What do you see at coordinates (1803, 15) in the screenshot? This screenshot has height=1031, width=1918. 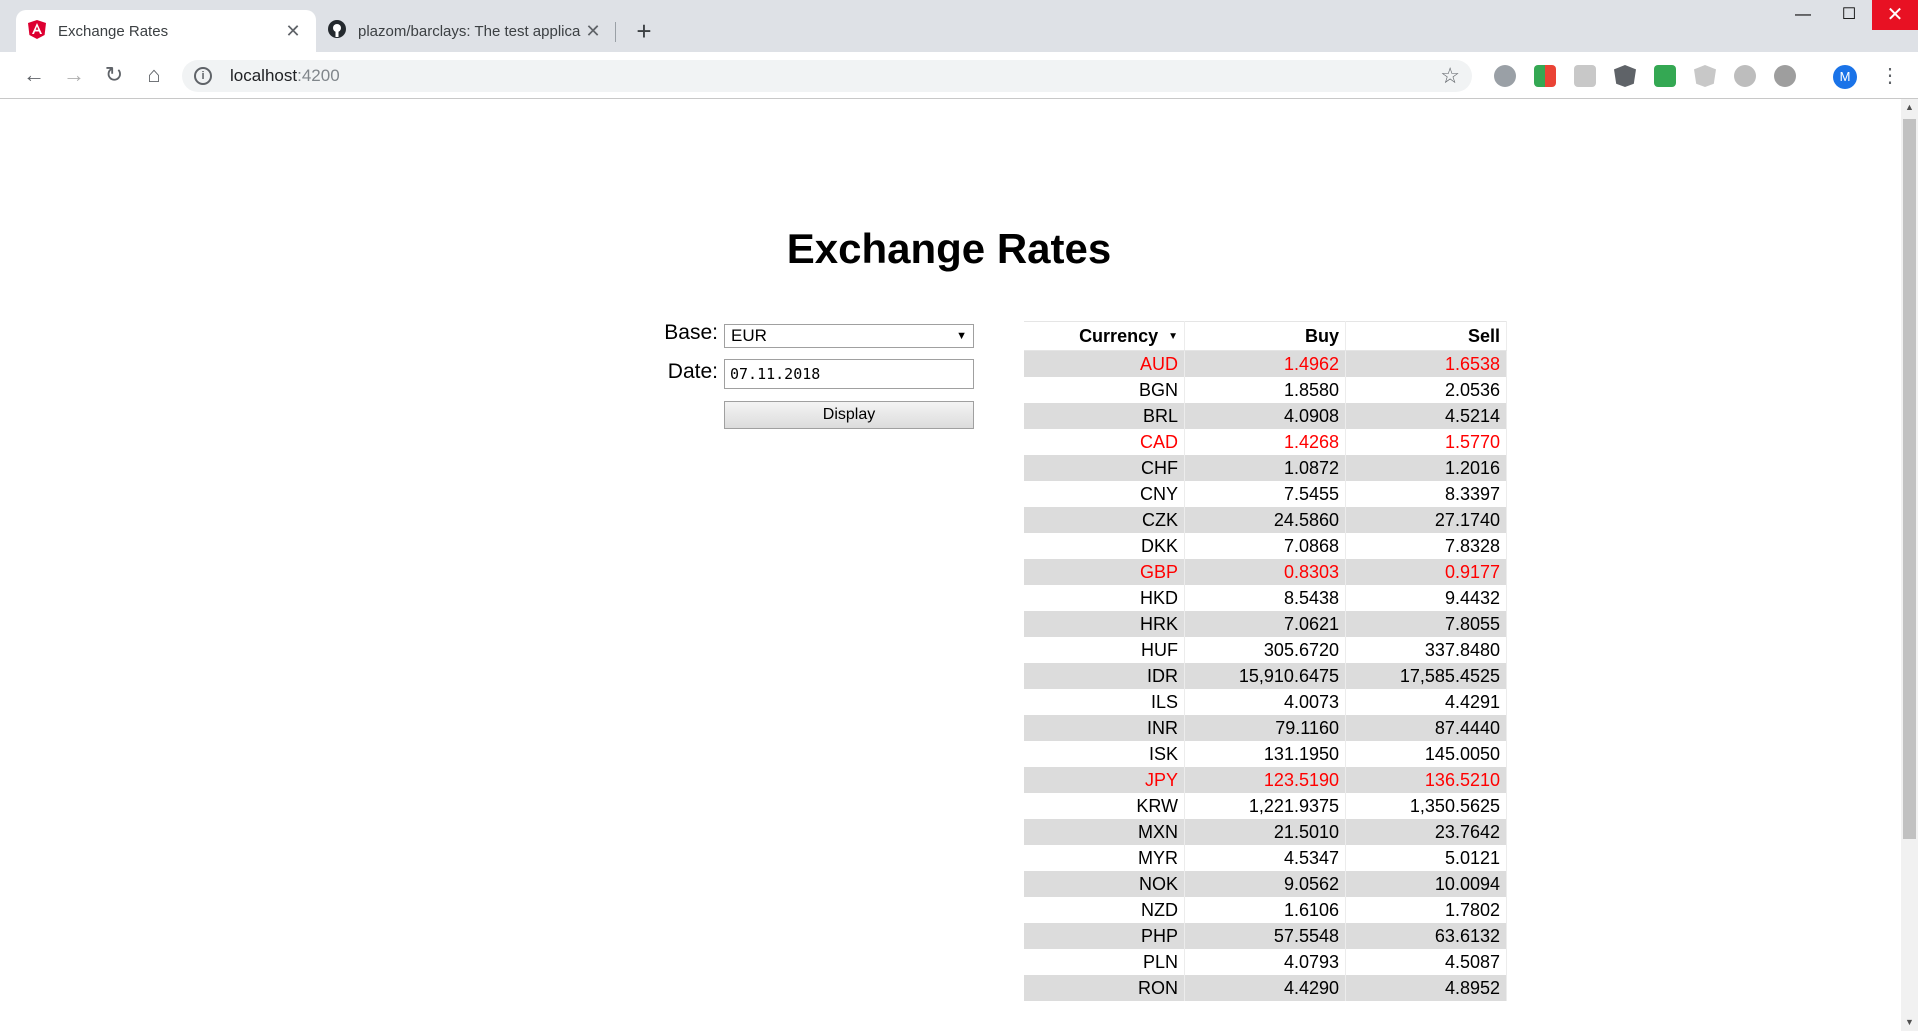 I see `minimize-button: —` at bounding box center [1803, 15].